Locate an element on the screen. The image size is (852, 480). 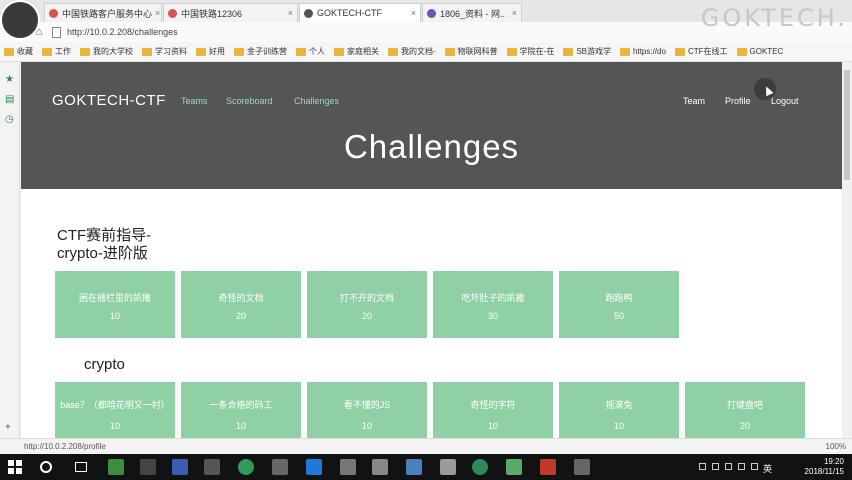
taskbar-clock: 19:20 2018/11/15 is located at coordinates (824, 467).